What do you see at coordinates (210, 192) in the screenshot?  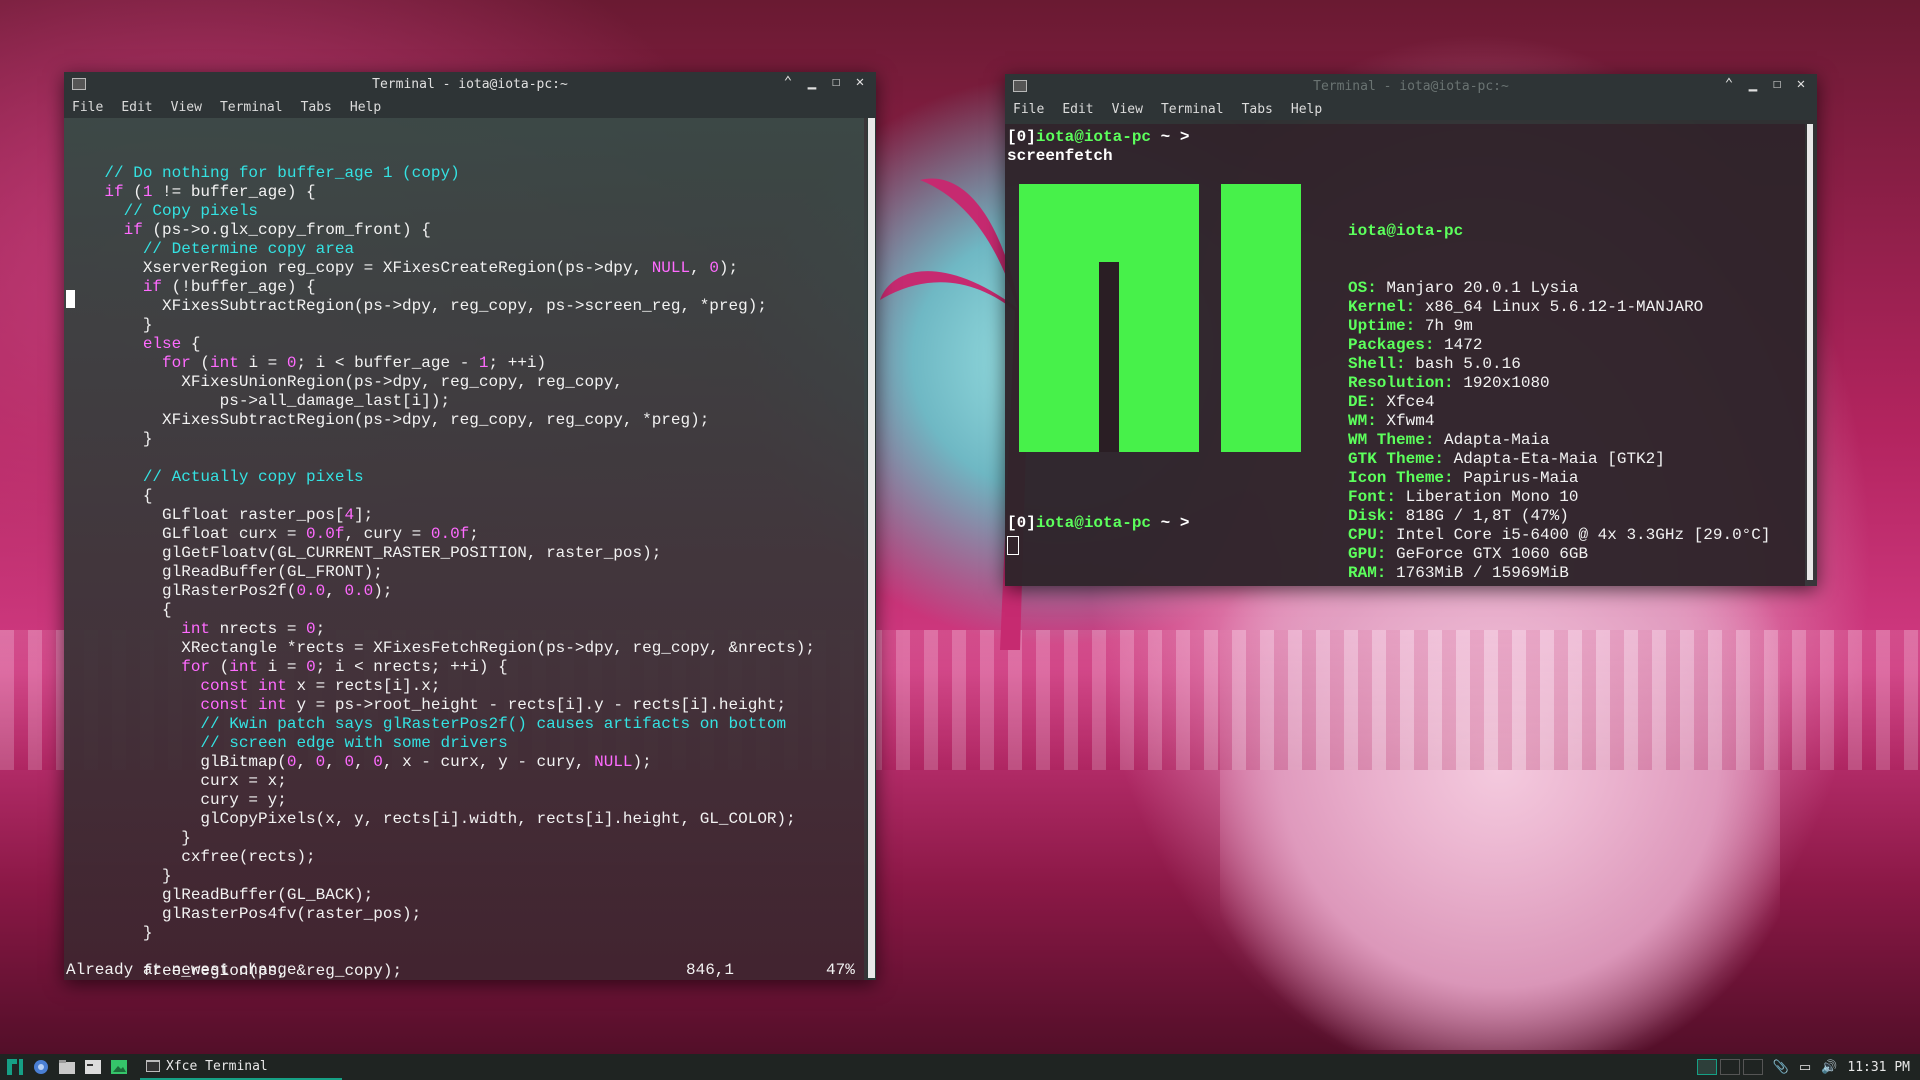 I see `code-line: if (1 != buffer_age) {` at bounding box center [210, 192].